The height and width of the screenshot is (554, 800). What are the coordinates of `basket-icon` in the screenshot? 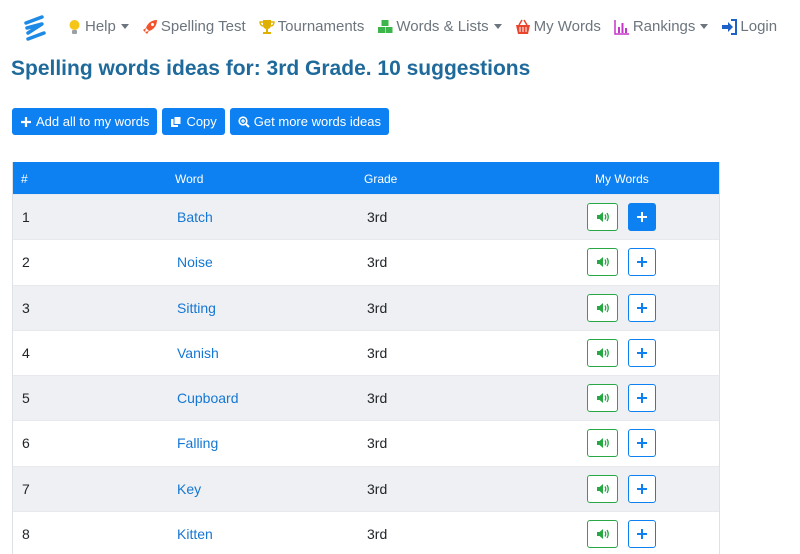 It's located at (523, 27).